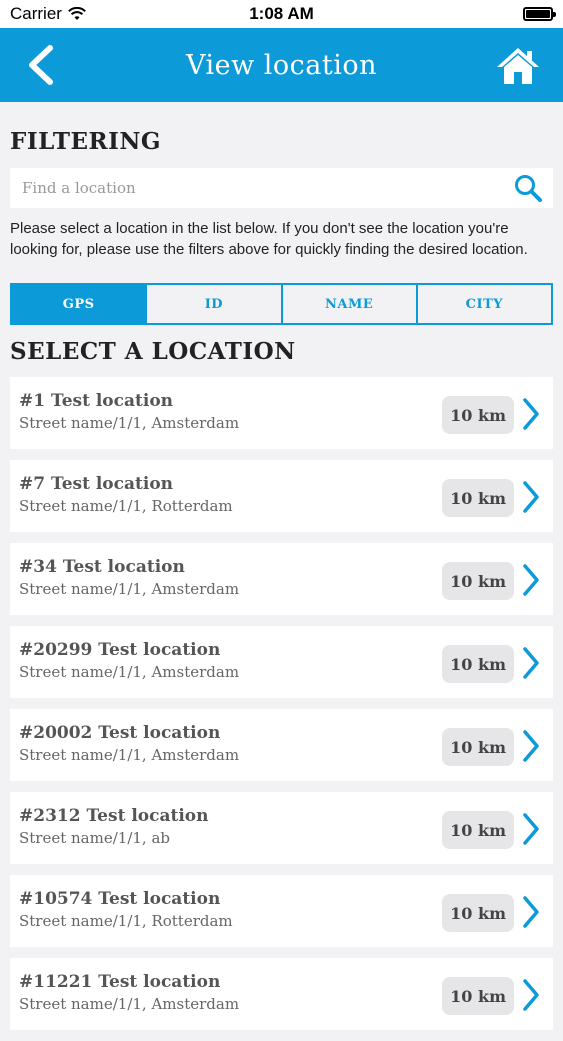 Image resolution: width=563 pixels, height=1041 pixels. I want to click on search-box, so click(281, 188).